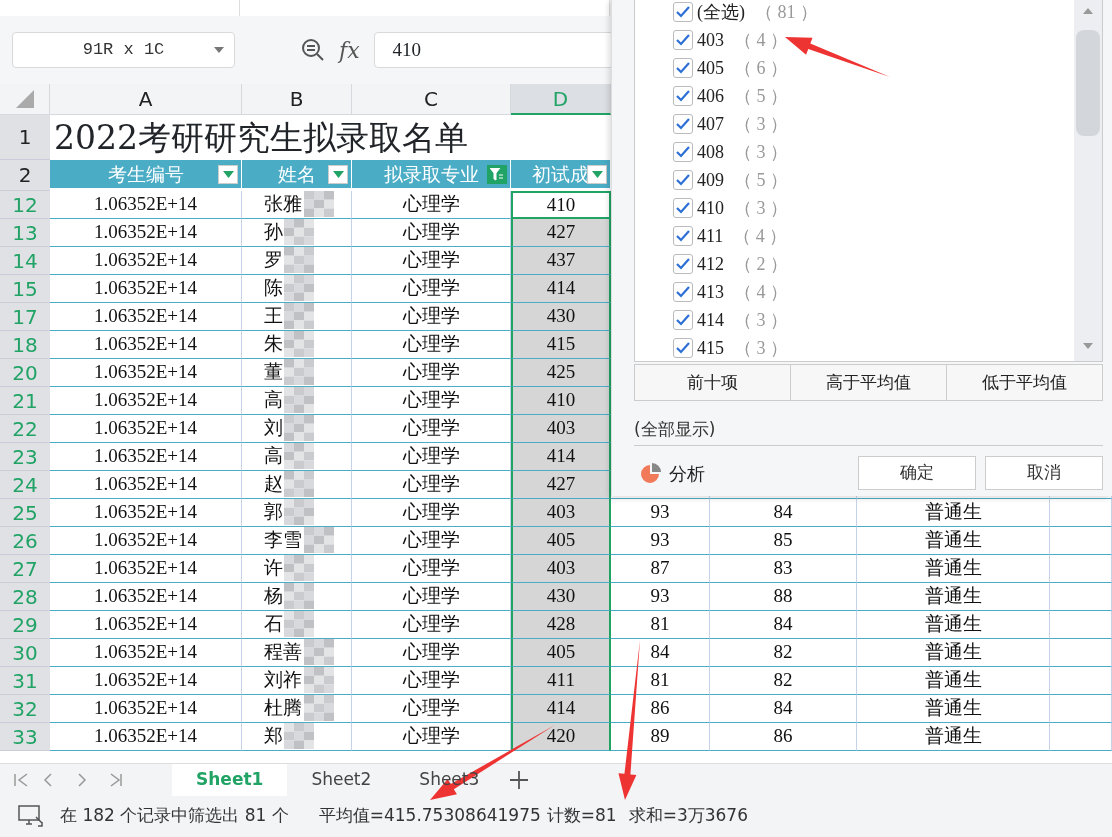  What do you see at coordinates (519, 779) in the screenshot?
I see `add-sheet-icon` at bounding box center [519, 779].